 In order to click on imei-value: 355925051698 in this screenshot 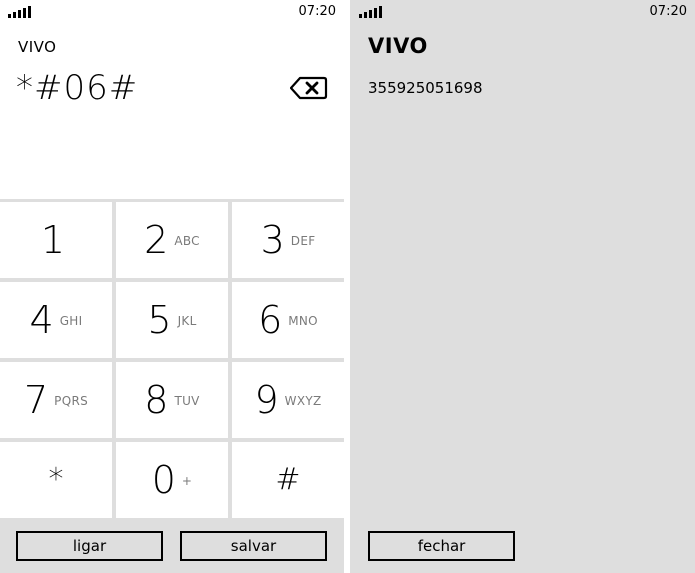, I will do `click(425, 88)`.